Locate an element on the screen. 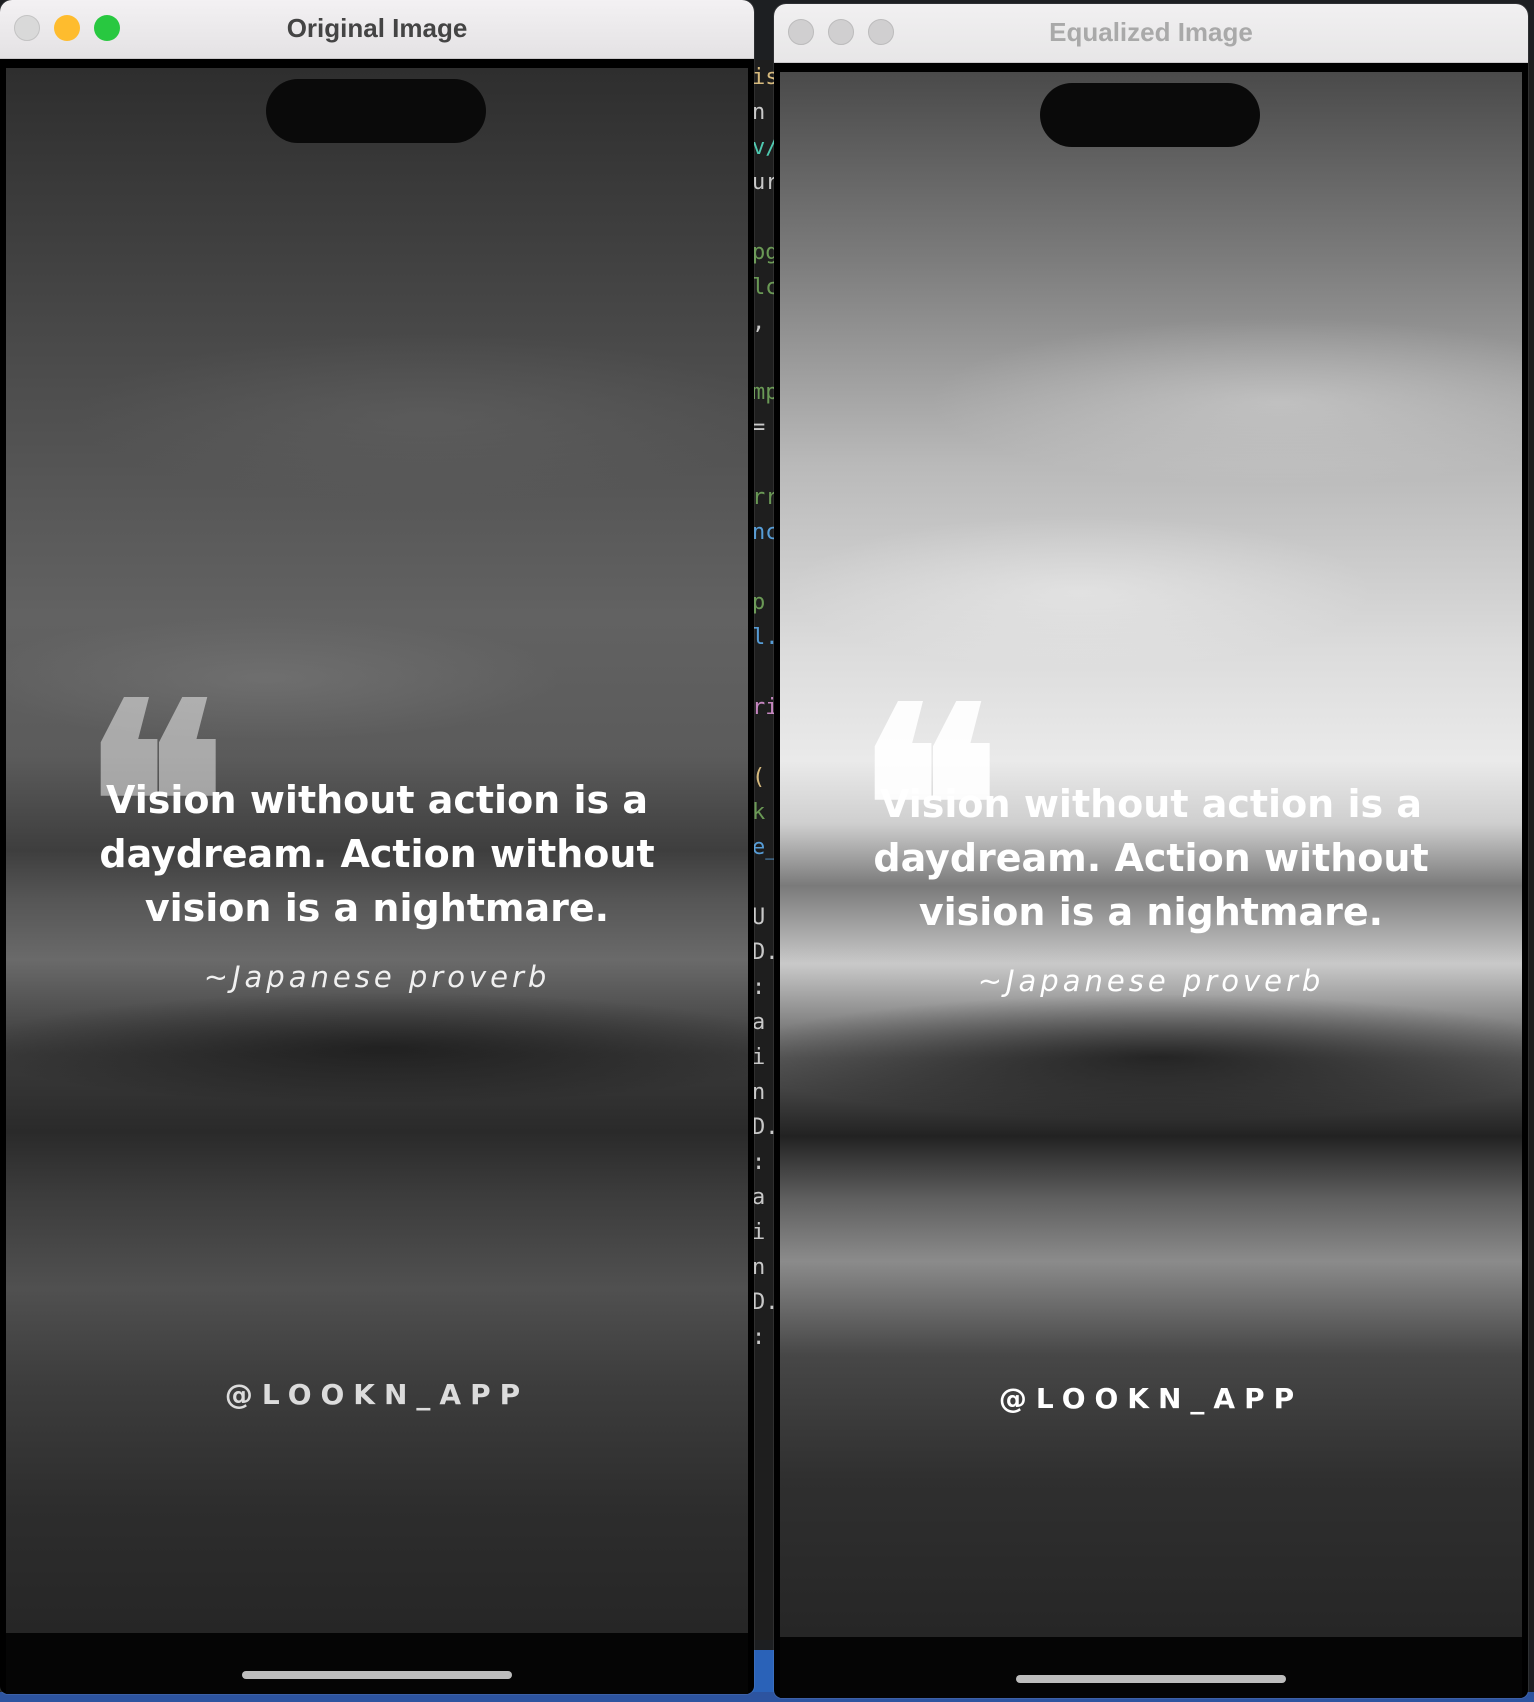  window-titlebar: Equalized Image is located at coordinates (1151, 33).